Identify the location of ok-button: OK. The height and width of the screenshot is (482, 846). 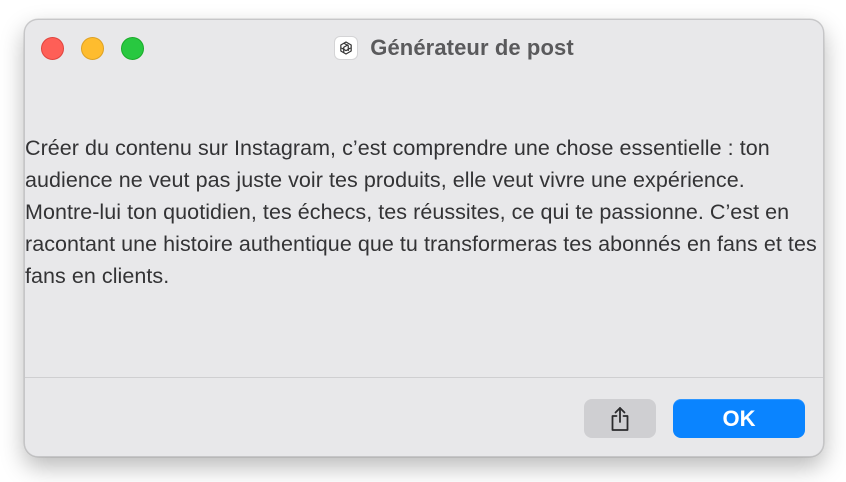
(739, 418).